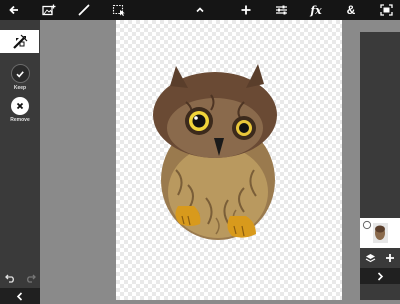  What do you see at coordinates (20, 278) in the screenshot?
I see `undo-redo-group` at bounding box center [20, 278].